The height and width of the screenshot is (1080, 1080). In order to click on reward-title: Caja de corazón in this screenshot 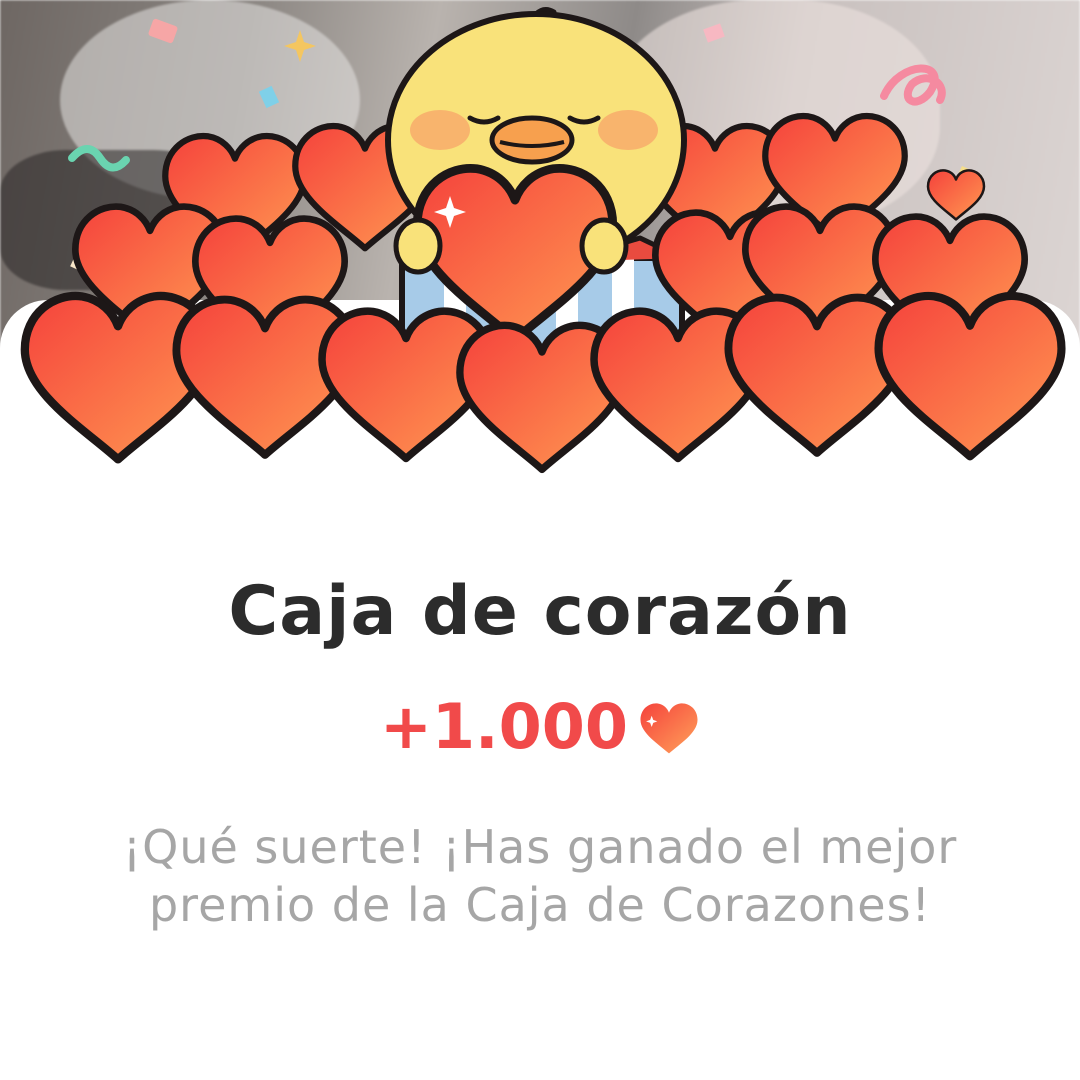, I will do `click(540, 611)`.